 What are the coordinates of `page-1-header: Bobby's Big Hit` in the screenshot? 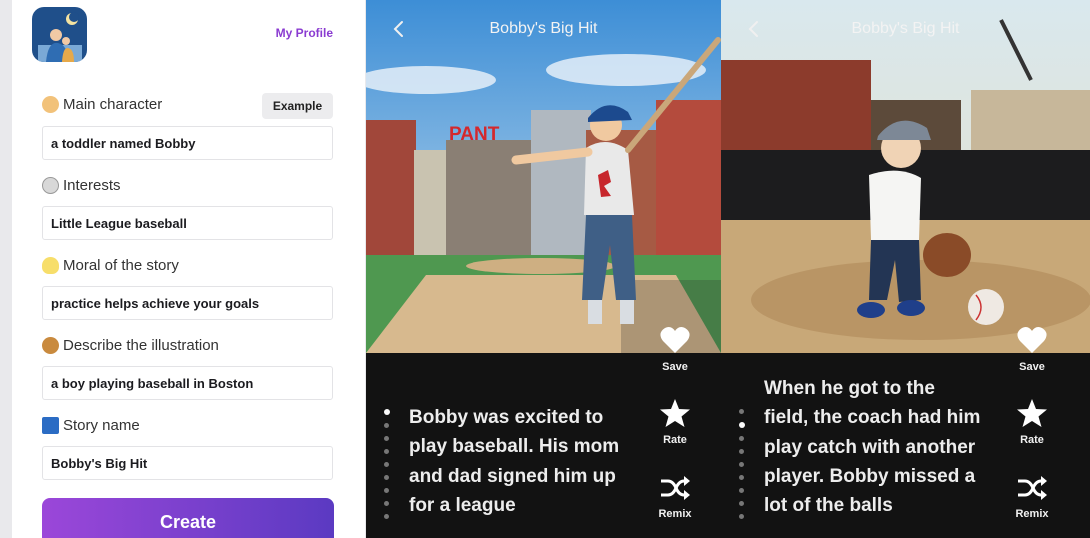 It's located at (543, 29).